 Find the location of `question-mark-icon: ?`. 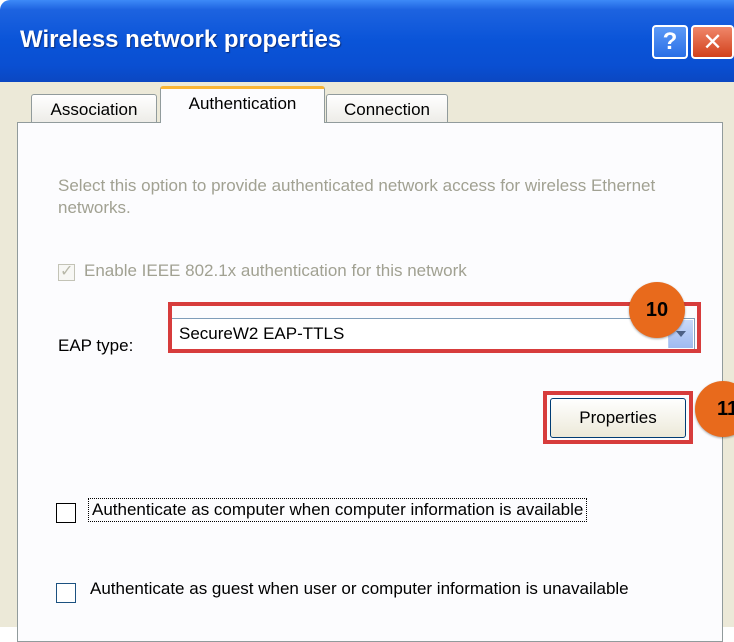

question-mark-icon: ? is located at coordinates (670, 41).